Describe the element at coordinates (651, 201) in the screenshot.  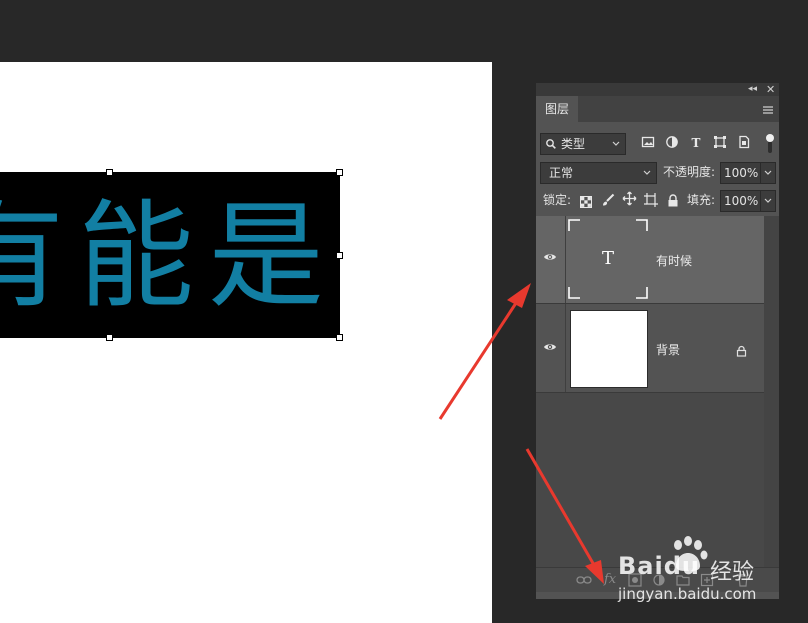
I see `lock-artboard-icon` at that location.